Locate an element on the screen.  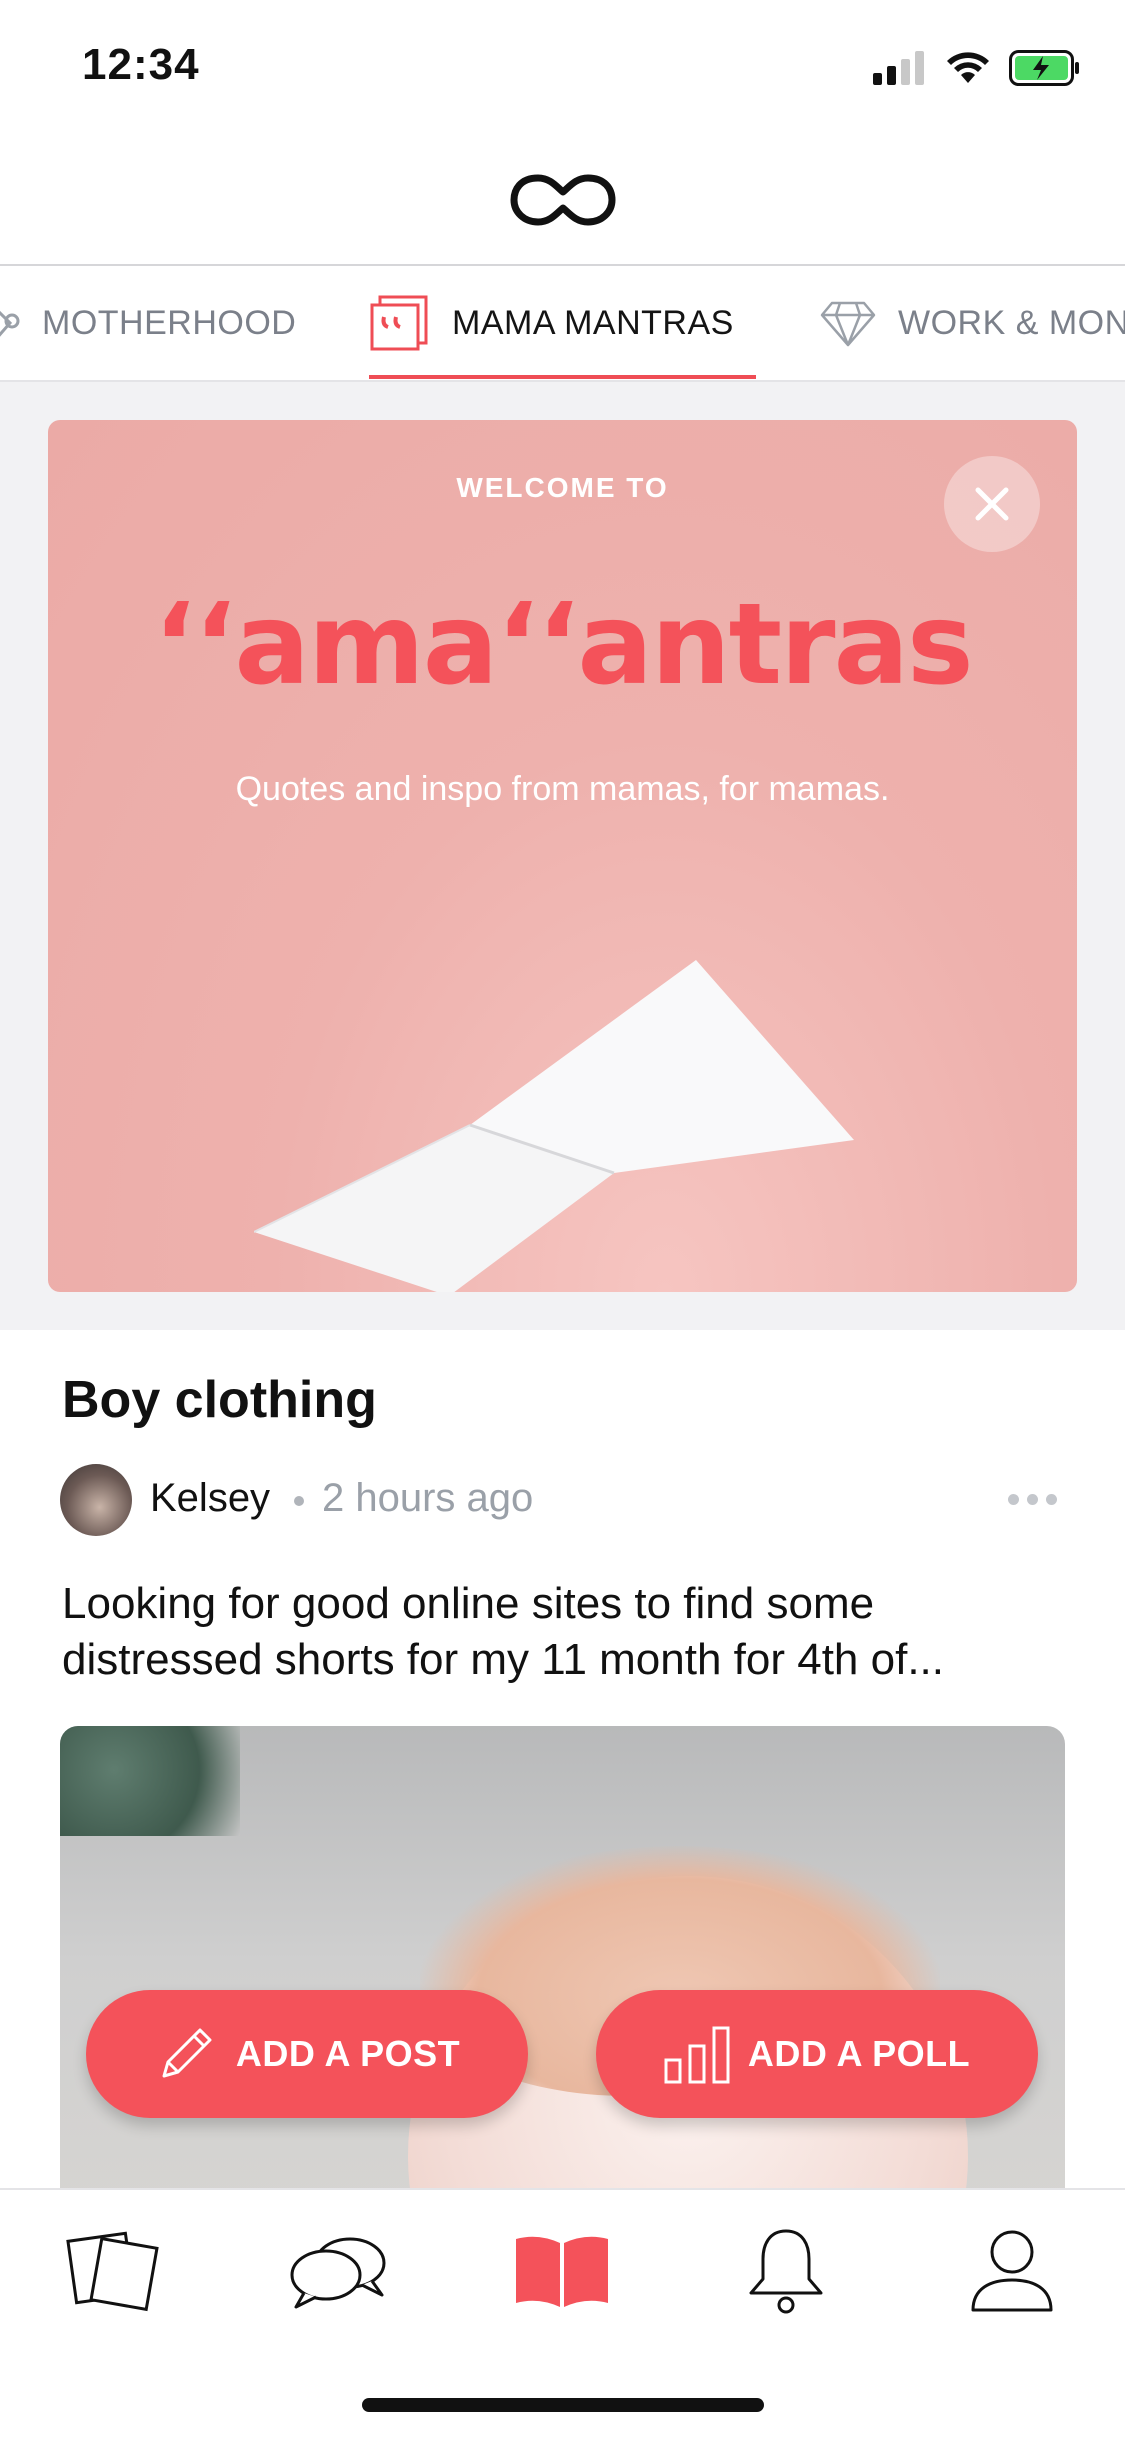
avatar is located at coordinates (96, 1500).